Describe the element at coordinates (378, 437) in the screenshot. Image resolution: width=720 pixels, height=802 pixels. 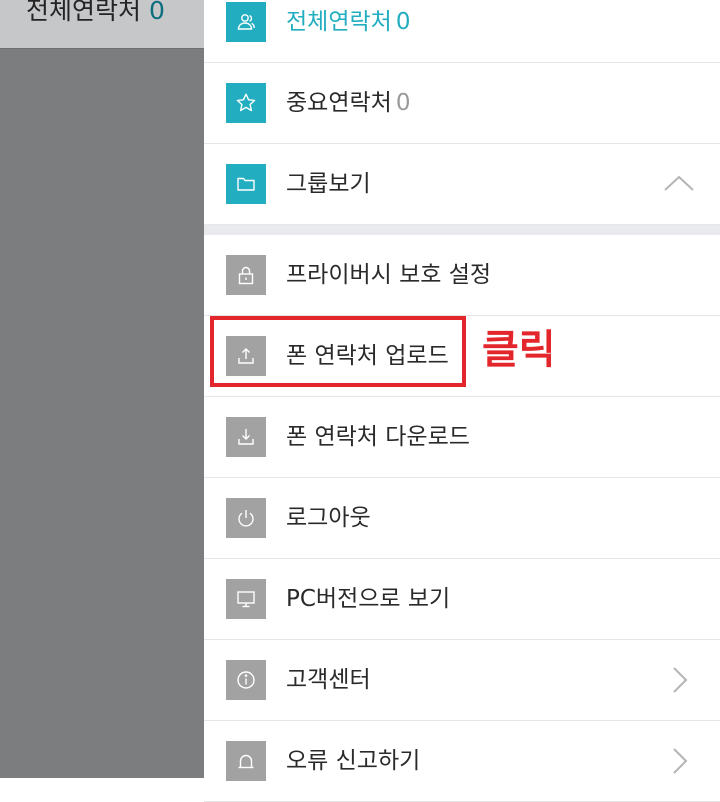
I see `menu-item-download-phone-contacts-label: 폰 연락처 다운로드` at that location.